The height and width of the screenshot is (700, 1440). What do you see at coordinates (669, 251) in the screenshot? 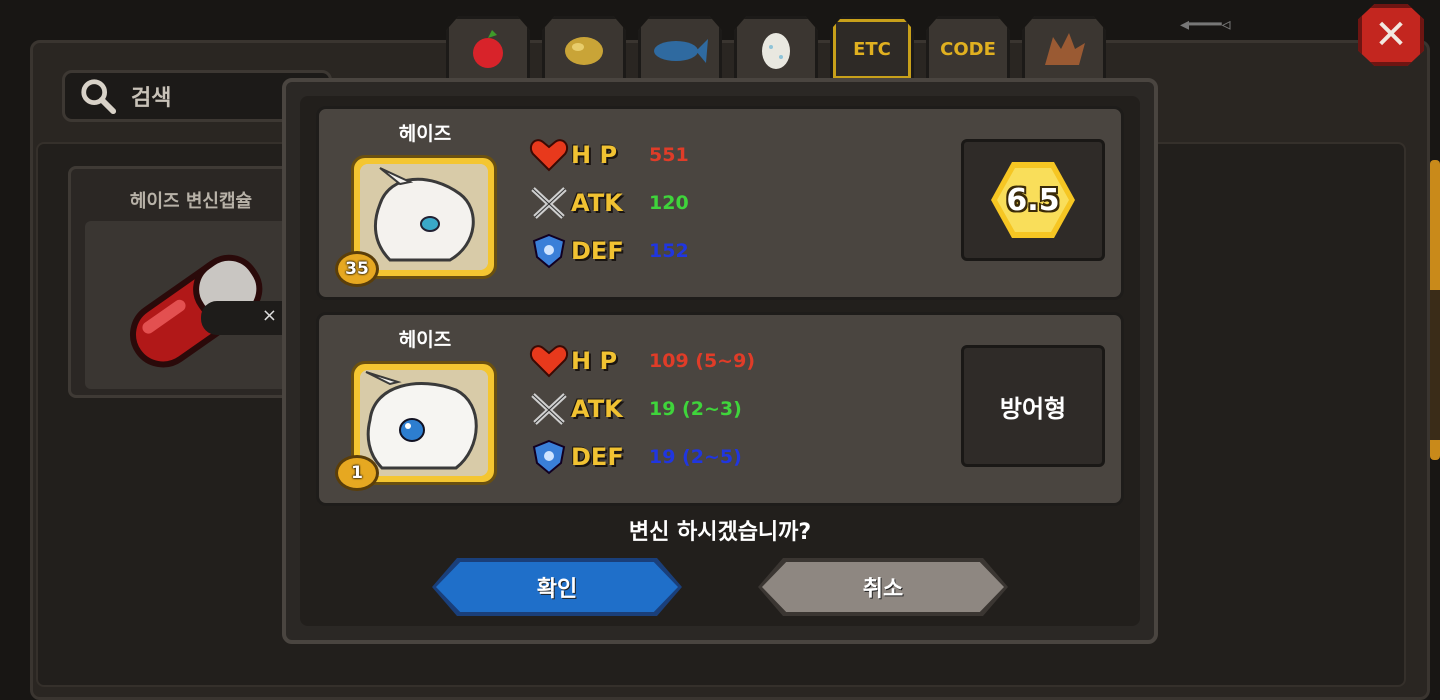
I see `current-def-value: 152` at bounding box center [669, 251].